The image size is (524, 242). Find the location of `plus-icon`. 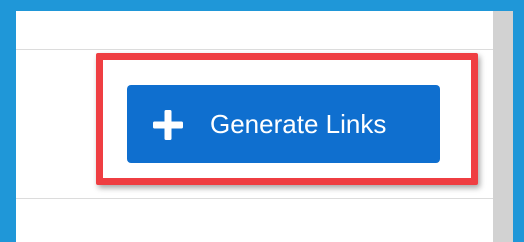

plus-icon is located at coordinates (168, 125).